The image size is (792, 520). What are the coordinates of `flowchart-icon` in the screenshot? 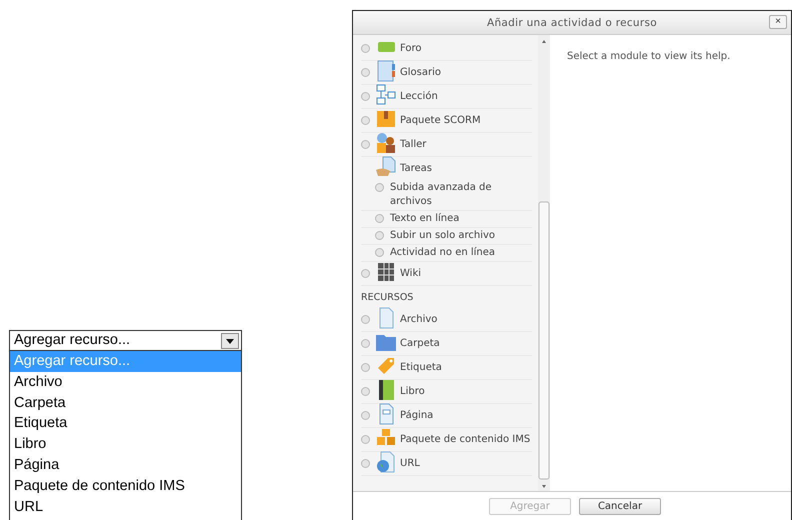 It's located at (386, 95).